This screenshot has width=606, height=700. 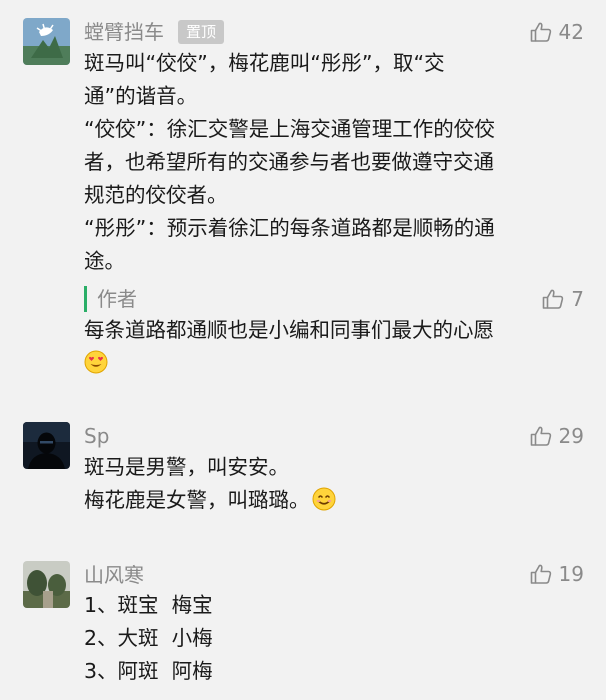 What do you see at coordinates (114, 575) in the screenshot?
I see `username: 山风寒` at bounding box center [114, 575].